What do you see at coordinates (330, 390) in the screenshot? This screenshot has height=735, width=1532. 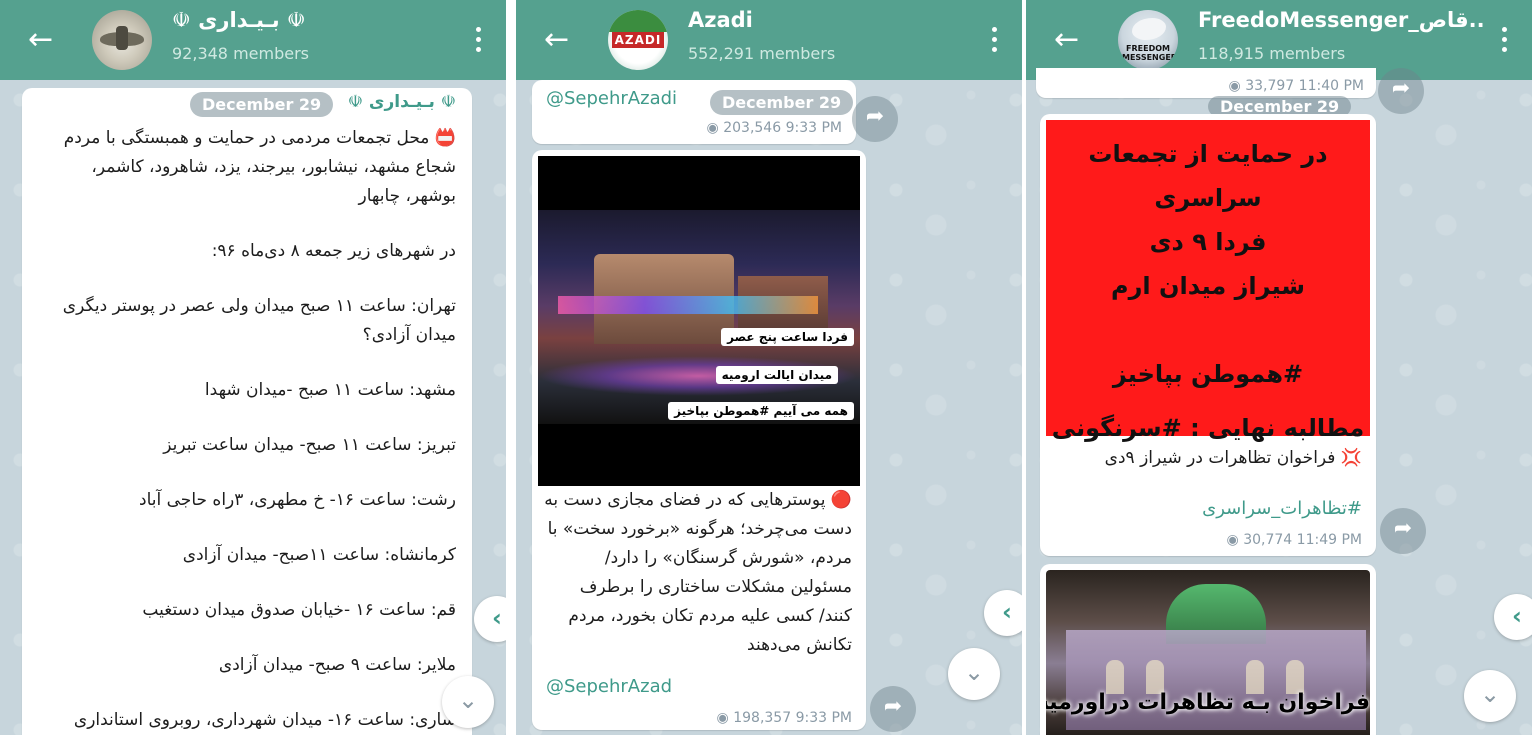 I see `paragraph: مشهد: ساعت ۱۱ صبح -میدان شهدا` at bounding box center [330, 390].